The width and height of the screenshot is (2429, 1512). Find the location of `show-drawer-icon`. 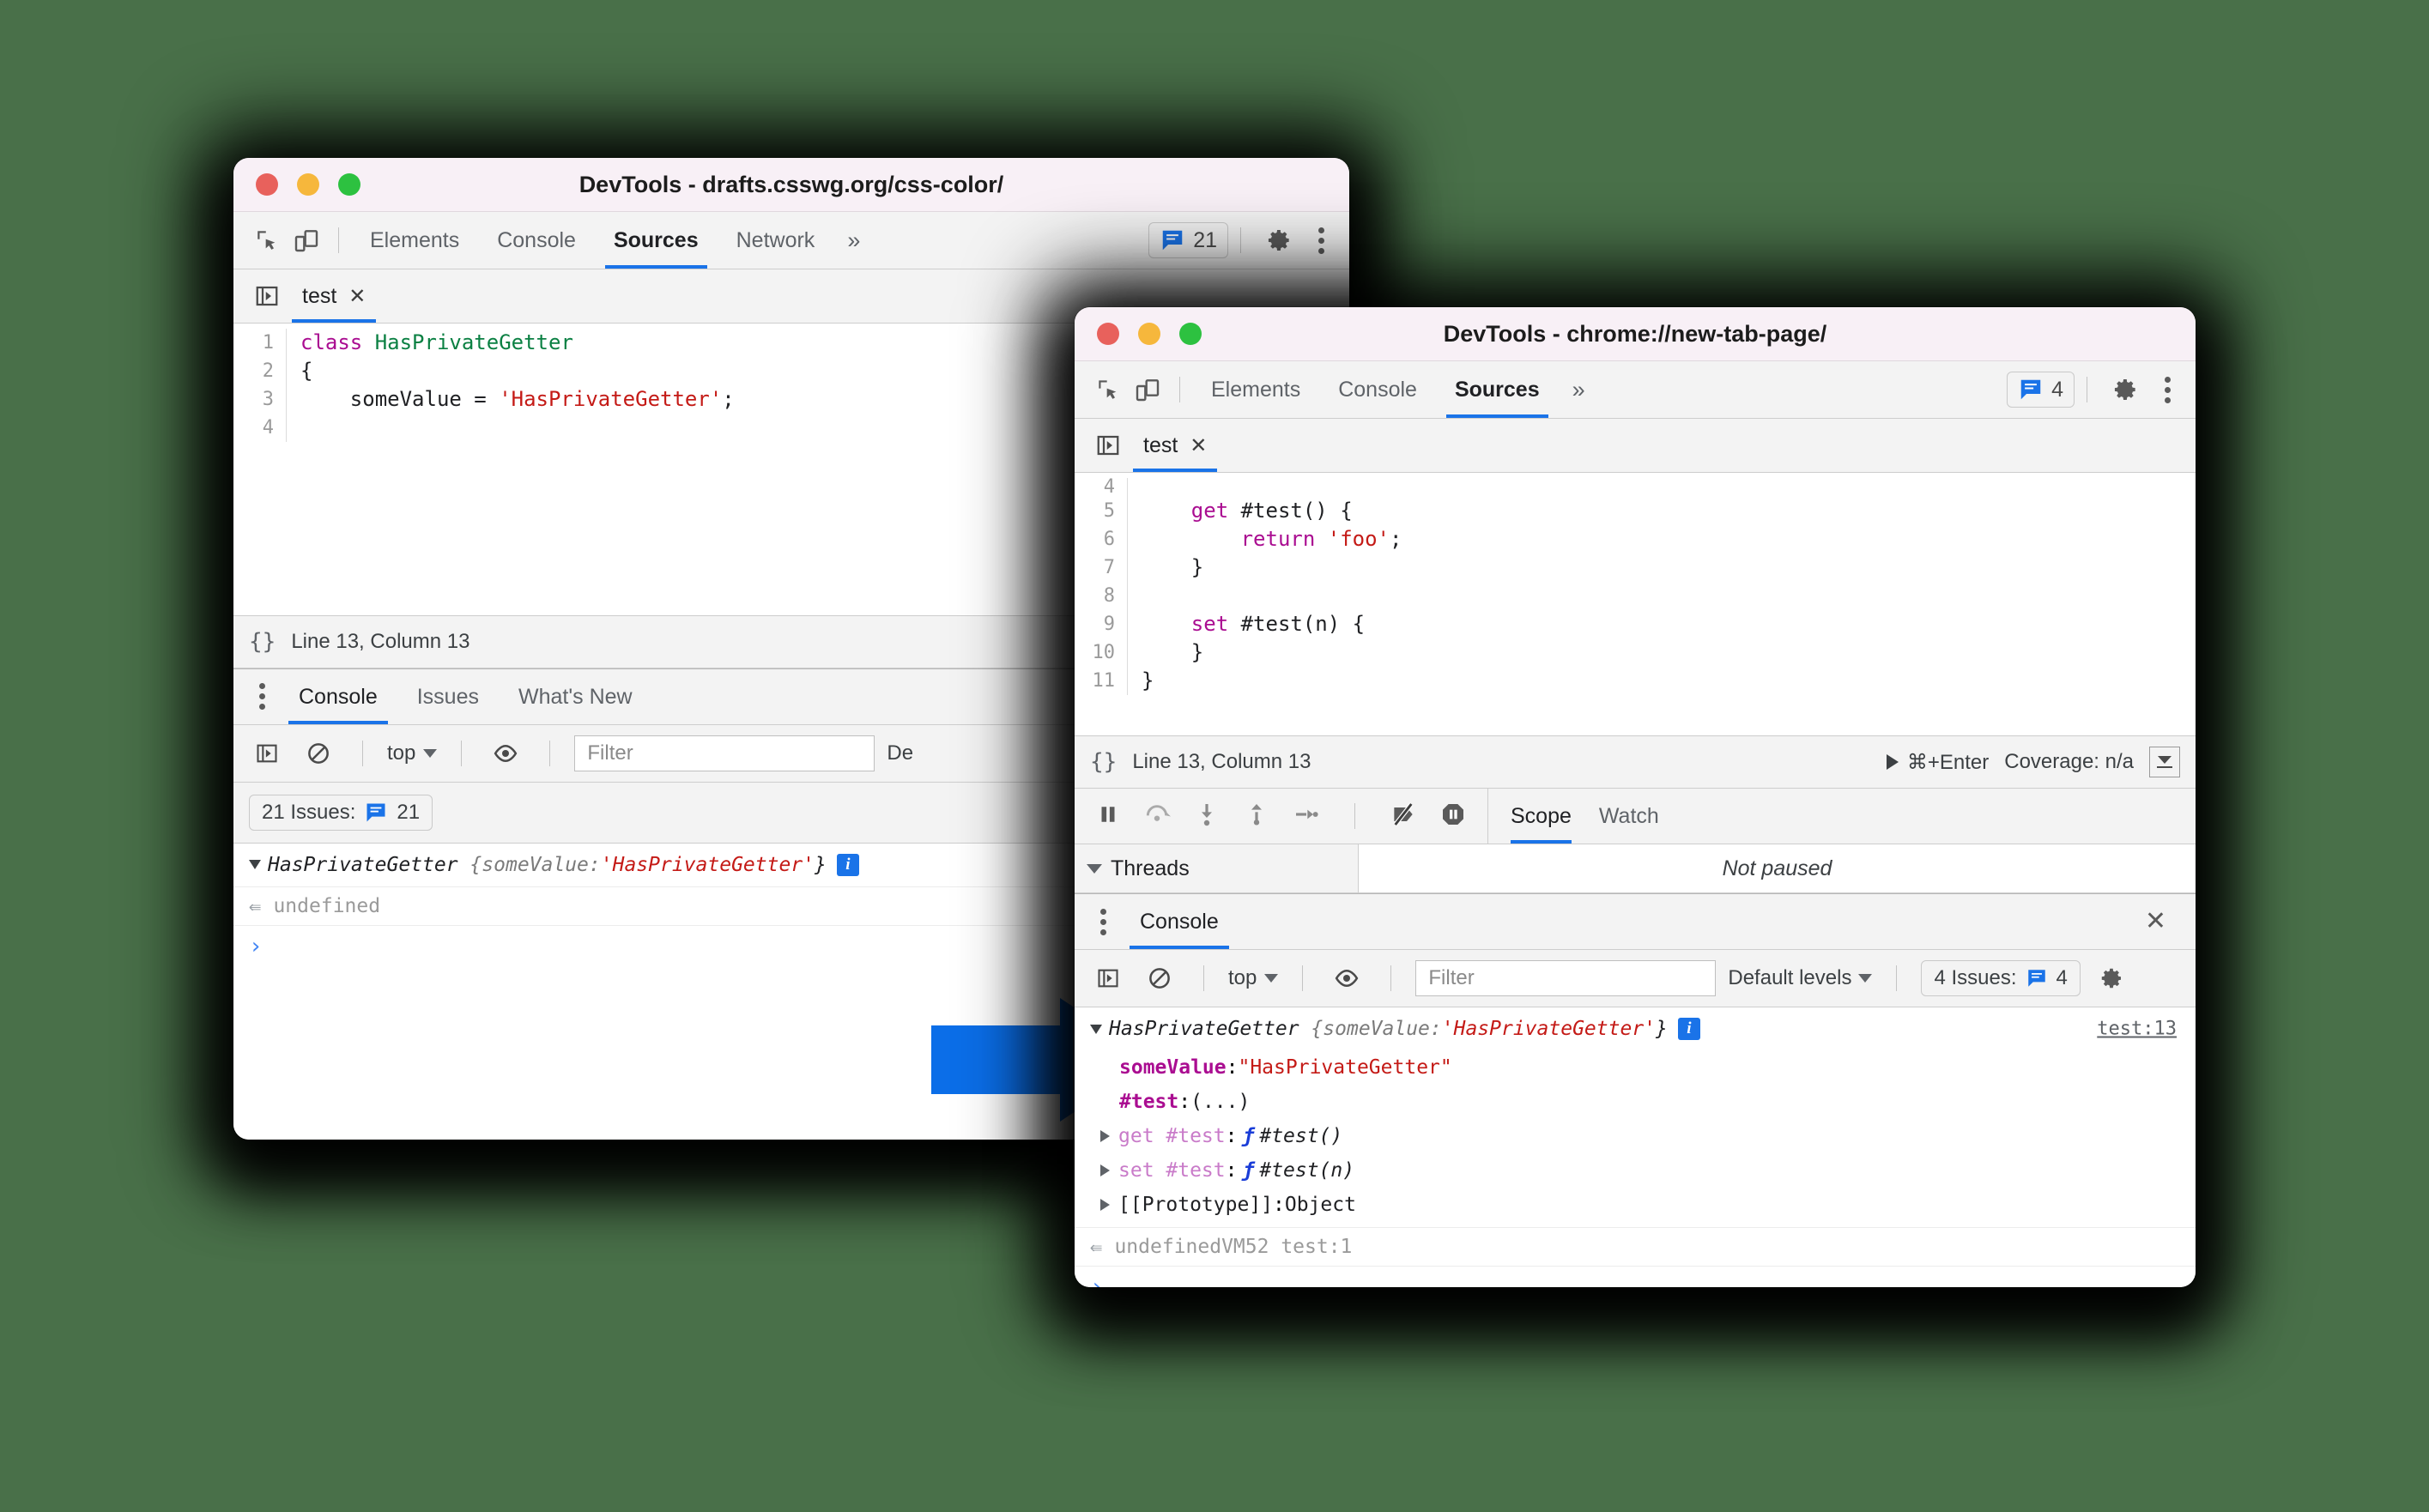

show-drawer-icon is located at coordinates (2164, 762).